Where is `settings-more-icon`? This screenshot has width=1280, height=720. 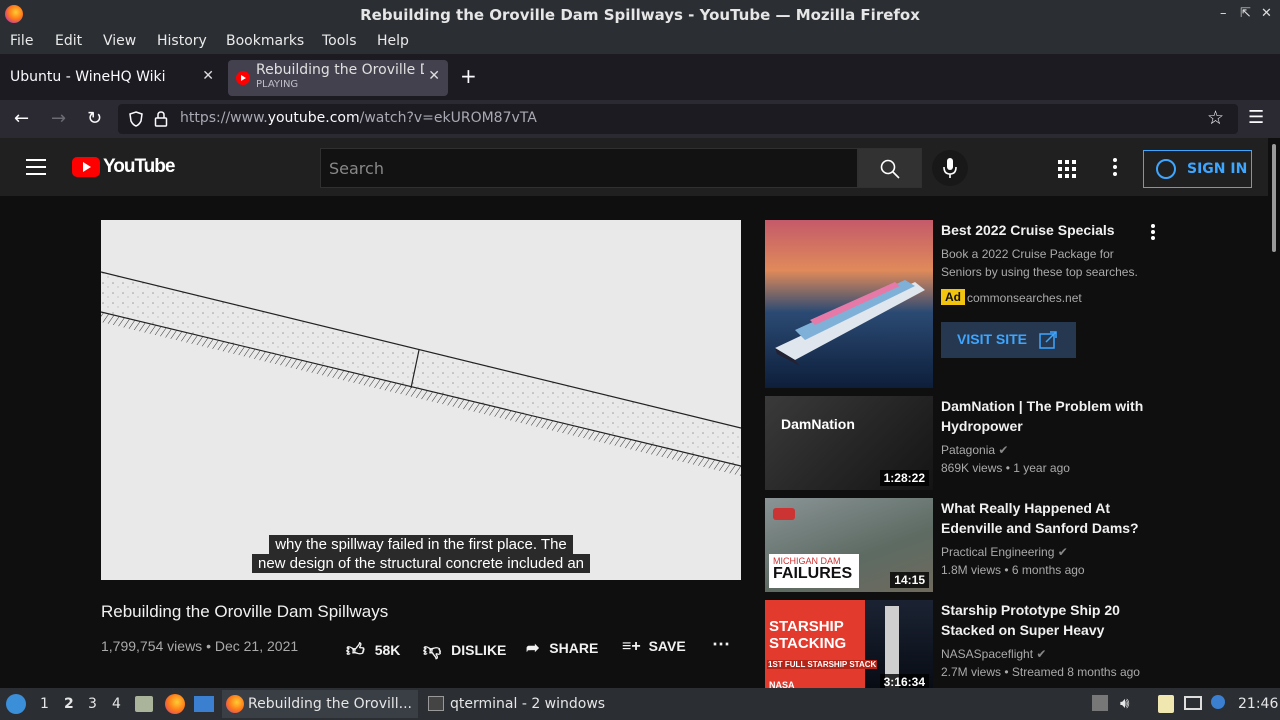 settings-more-icon is located at coordinates (1115, 168).